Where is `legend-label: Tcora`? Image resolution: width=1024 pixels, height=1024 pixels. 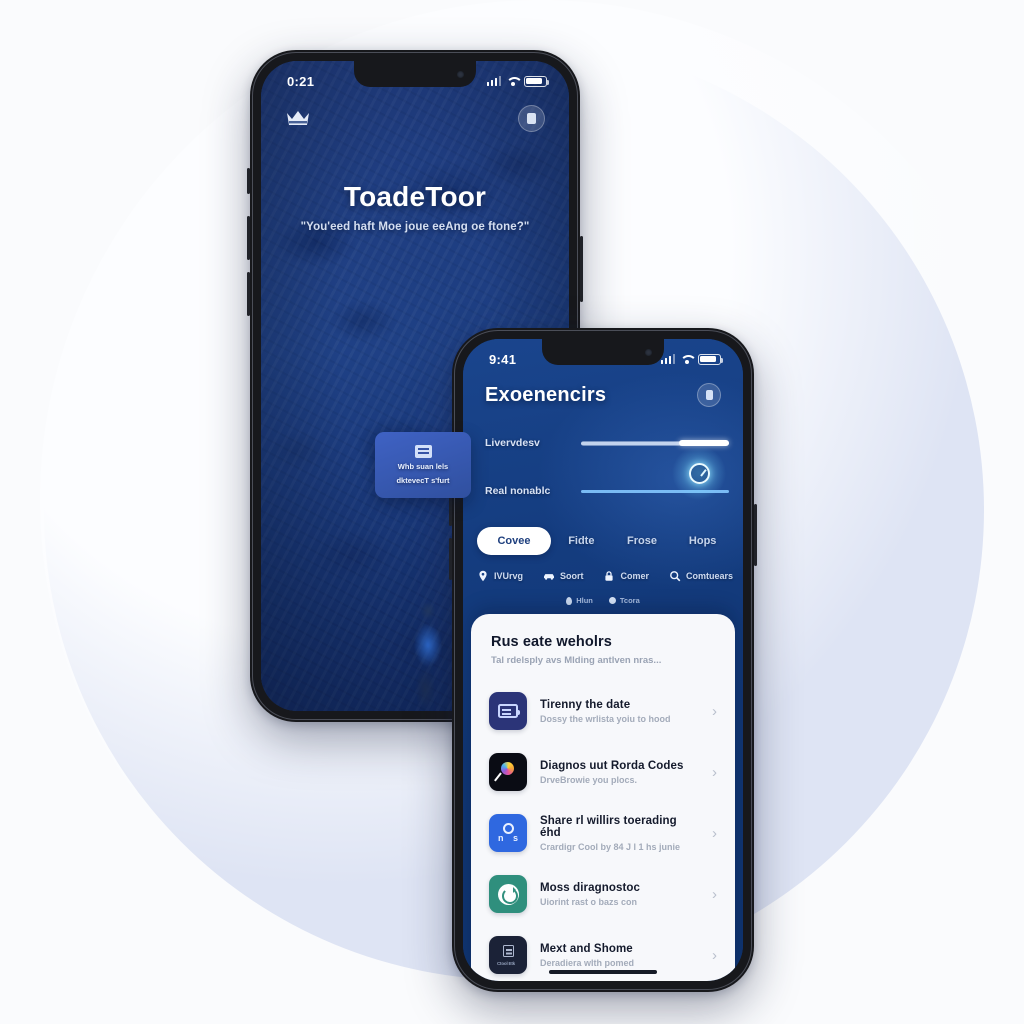 legend-label: Tcora is located at coordinates (629, 600).